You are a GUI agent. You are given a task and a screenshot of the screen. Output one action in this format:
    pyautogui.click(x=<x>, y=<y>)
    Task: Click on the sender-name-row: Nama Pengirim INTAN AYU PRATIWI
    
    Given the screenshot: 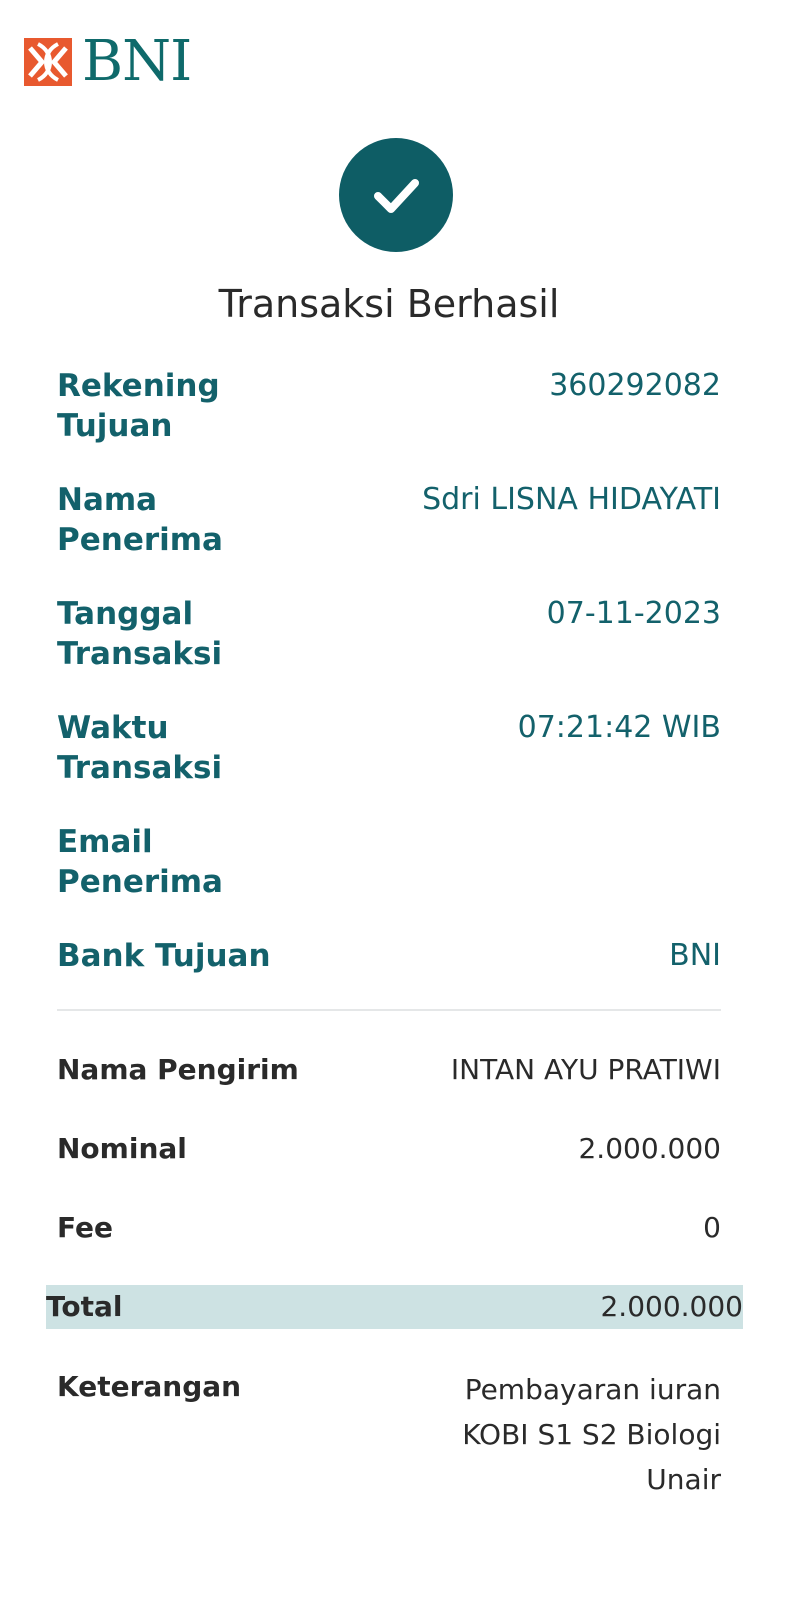 What is the action you would take?
    pyautogui.click(x=389, y=1070)
    